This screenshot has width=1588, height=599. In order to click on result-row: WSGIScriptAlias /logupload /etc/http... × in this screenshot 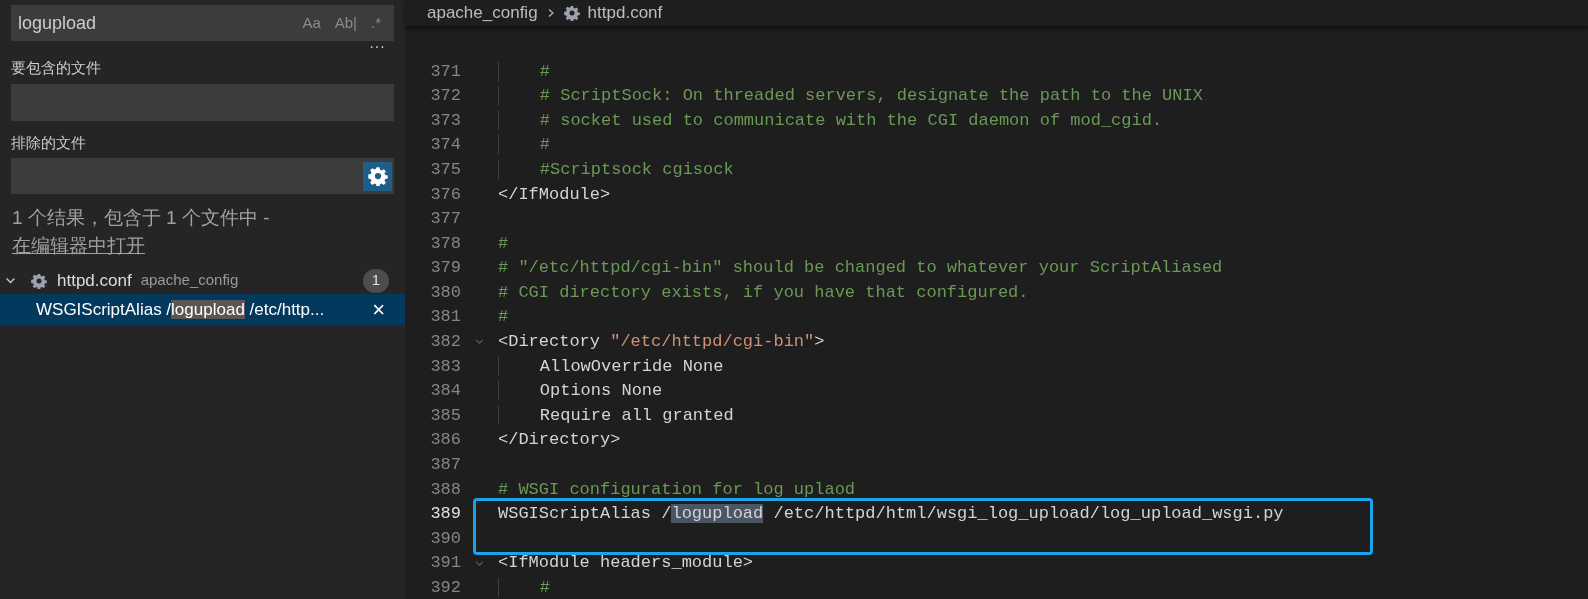, I will do `click(202, 309)`.